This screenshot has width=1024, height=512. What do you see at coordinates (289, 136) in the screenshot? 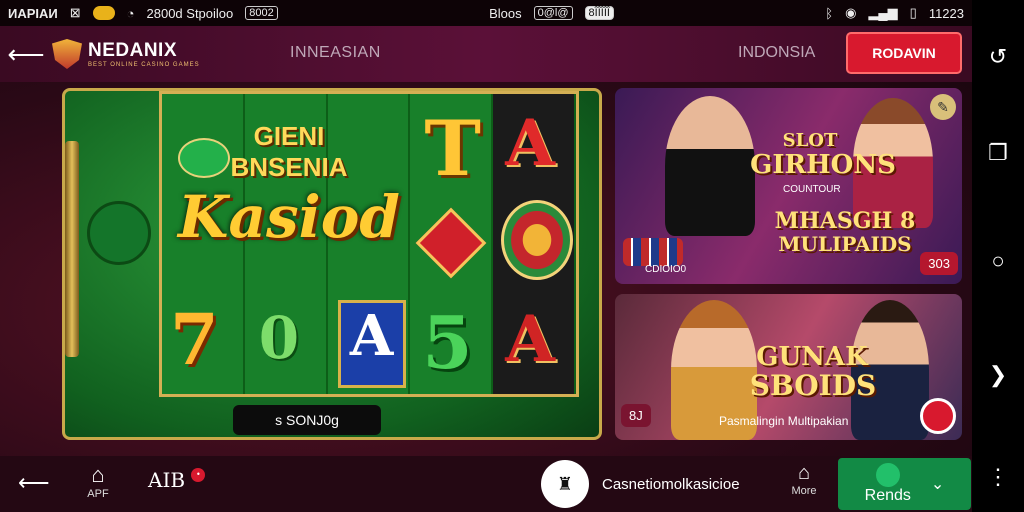
I see `game-title-top: GIENI` at bounding box center [289, 136].